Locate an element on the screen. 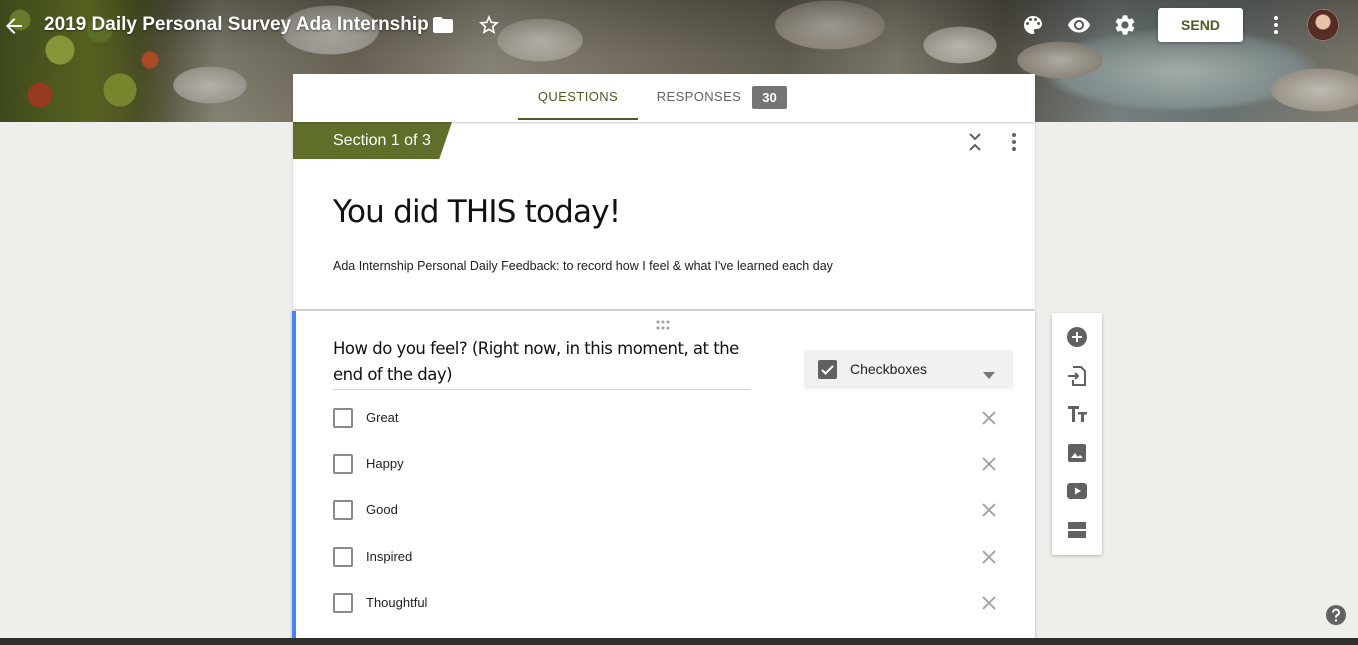 Image resolution: width=1358 pixels, height=645 pixels. option-row: Happy is located at coordinates (673, 464).